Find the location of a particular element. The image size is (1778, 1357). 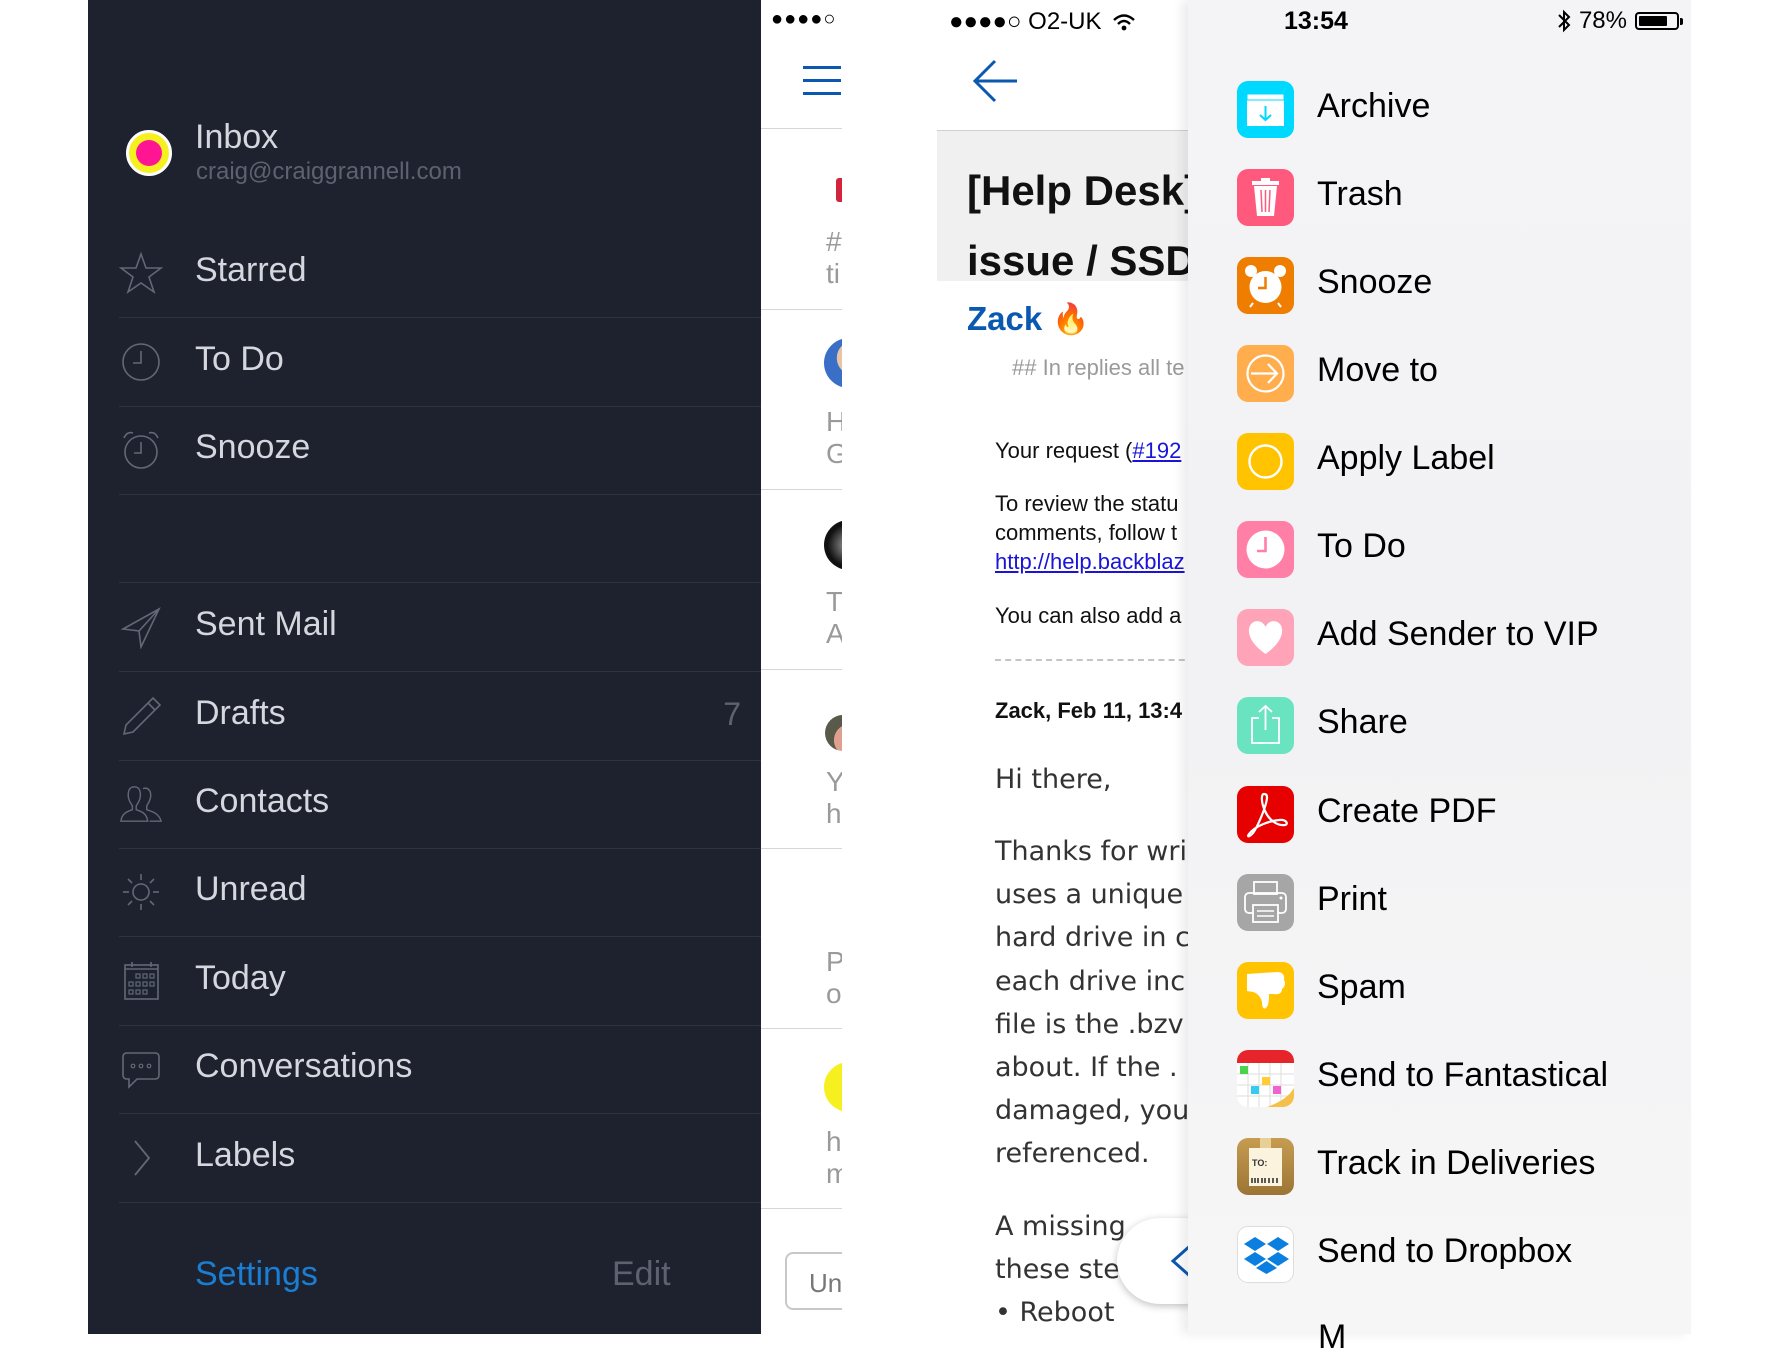

sidebar-item-unread: Unread is located at coordinates (440, 892).